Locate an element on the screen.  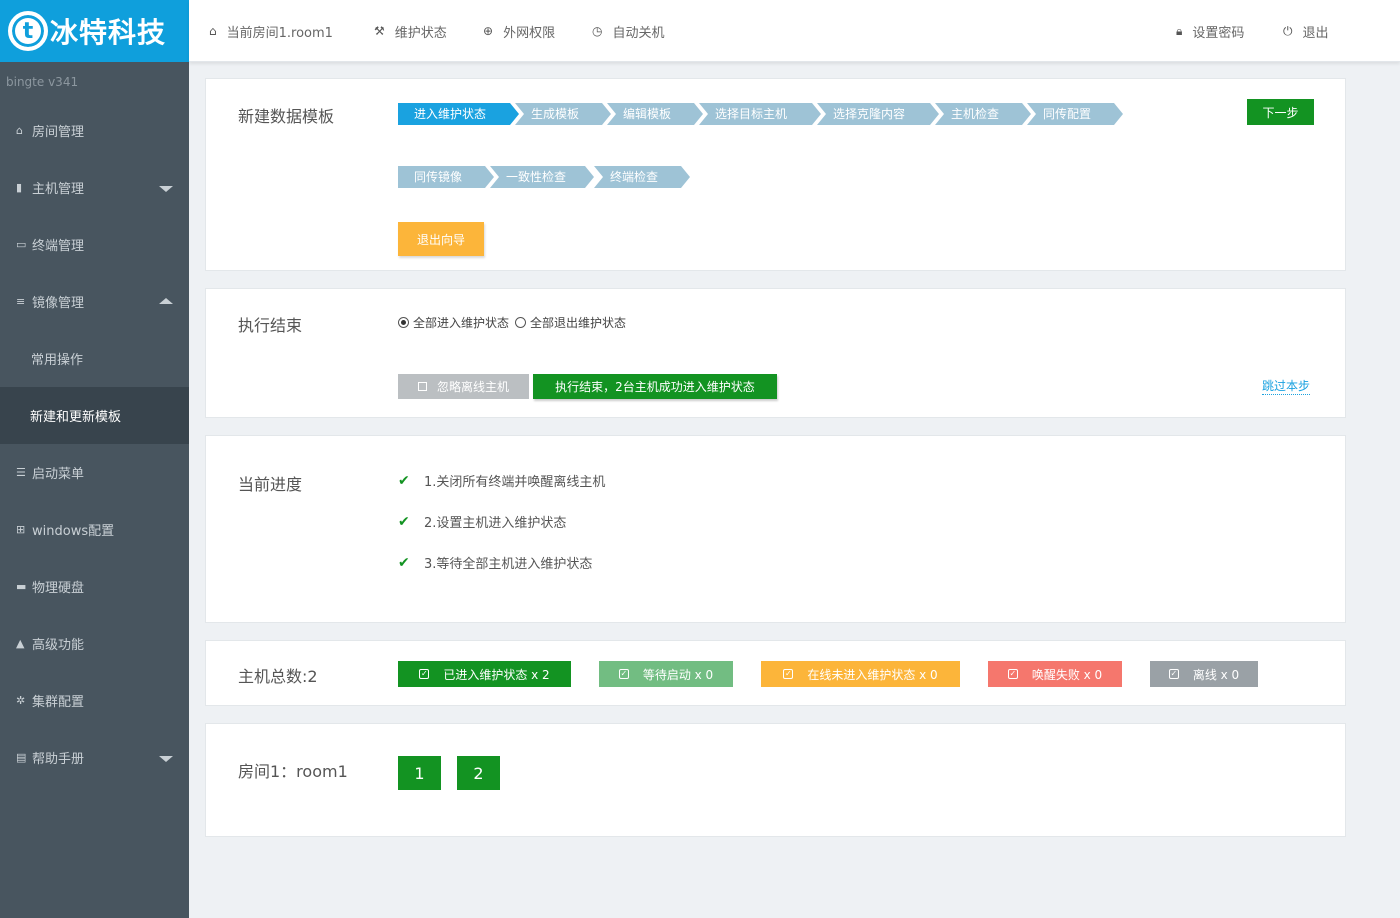
chevron-up-icon is located at coordinates (166, 300).